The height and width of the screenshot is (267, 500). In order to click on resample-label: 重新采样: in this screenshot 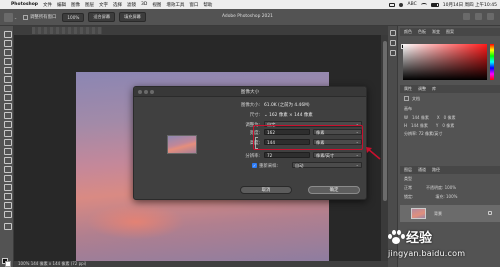, I will do `click(269, 166)`.